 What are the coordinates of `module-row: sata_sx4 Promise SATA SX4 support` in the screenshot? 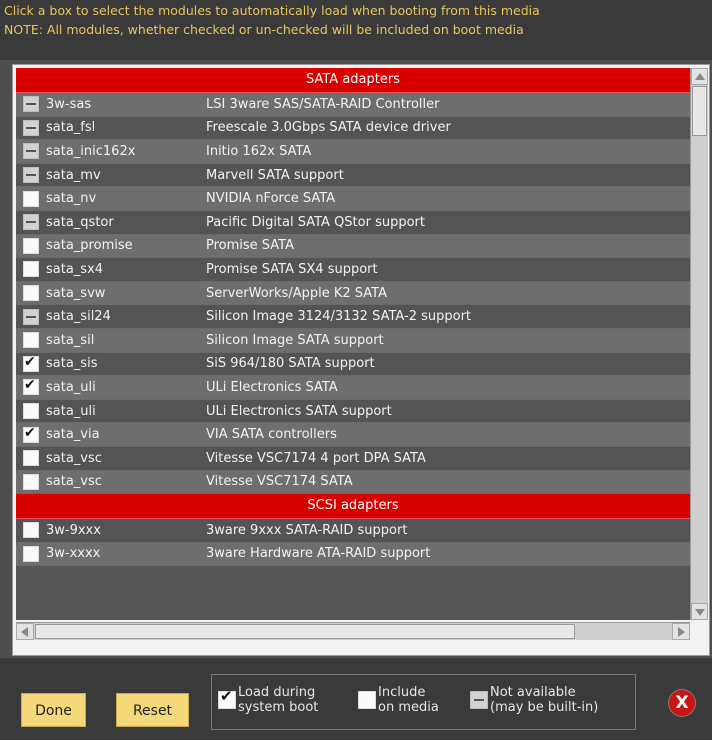 It's located at (353, 270).